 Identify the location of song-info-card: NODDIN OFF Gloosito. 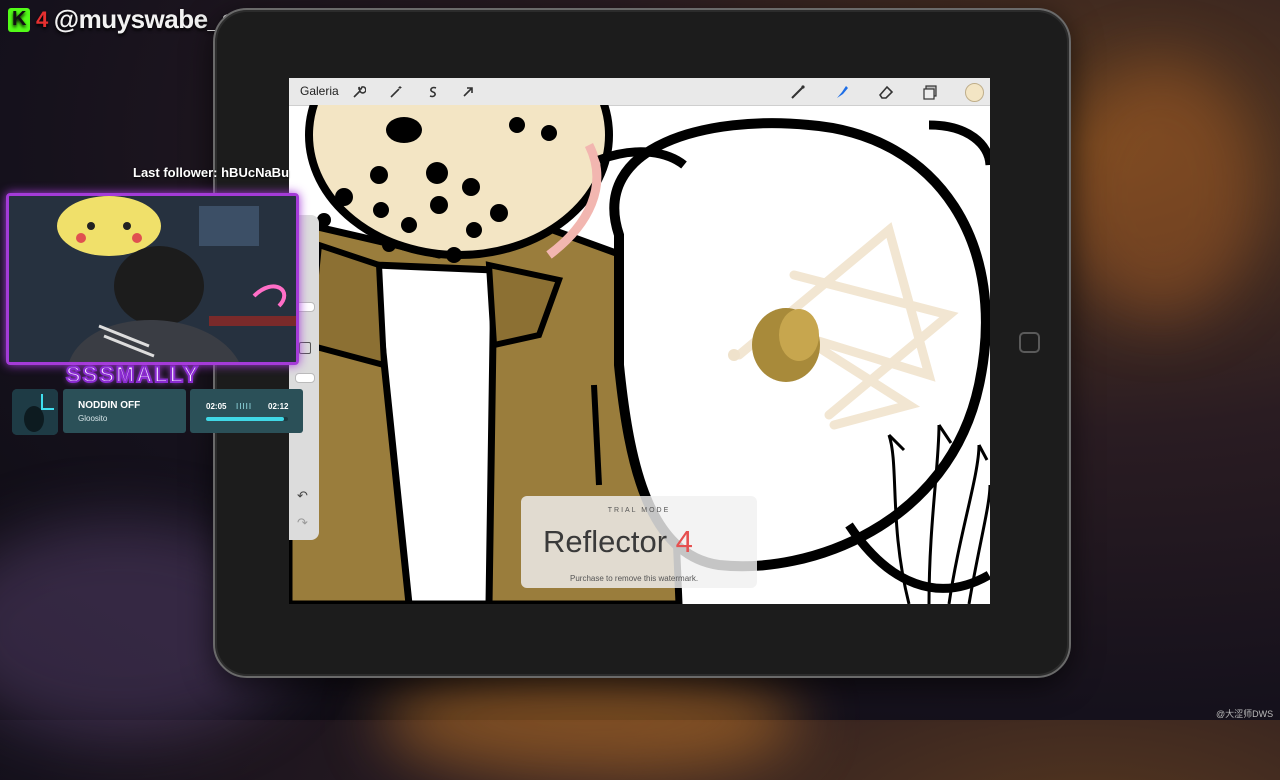
(124, 411).